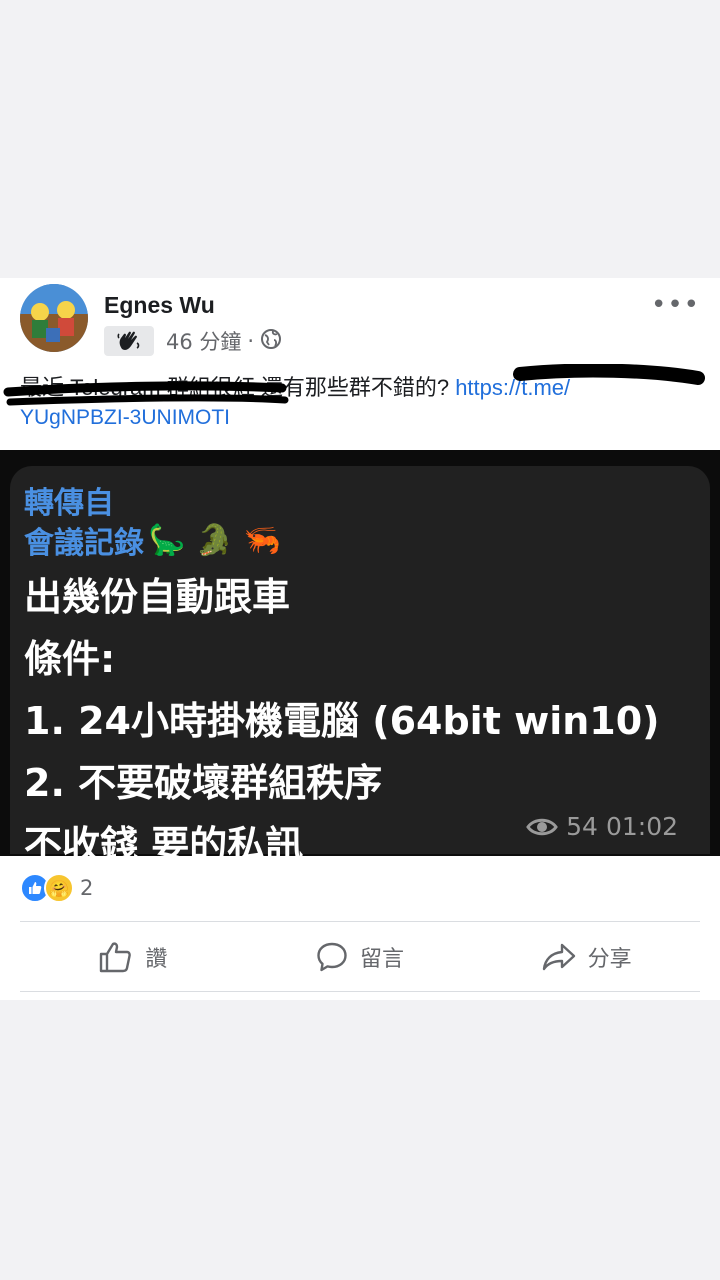 This screenshot has width=720, height=1280. What do you see at coordinates (70, 659) in the screenshot?
I see `message-line: 條件:` at bounding box center [70, 659].